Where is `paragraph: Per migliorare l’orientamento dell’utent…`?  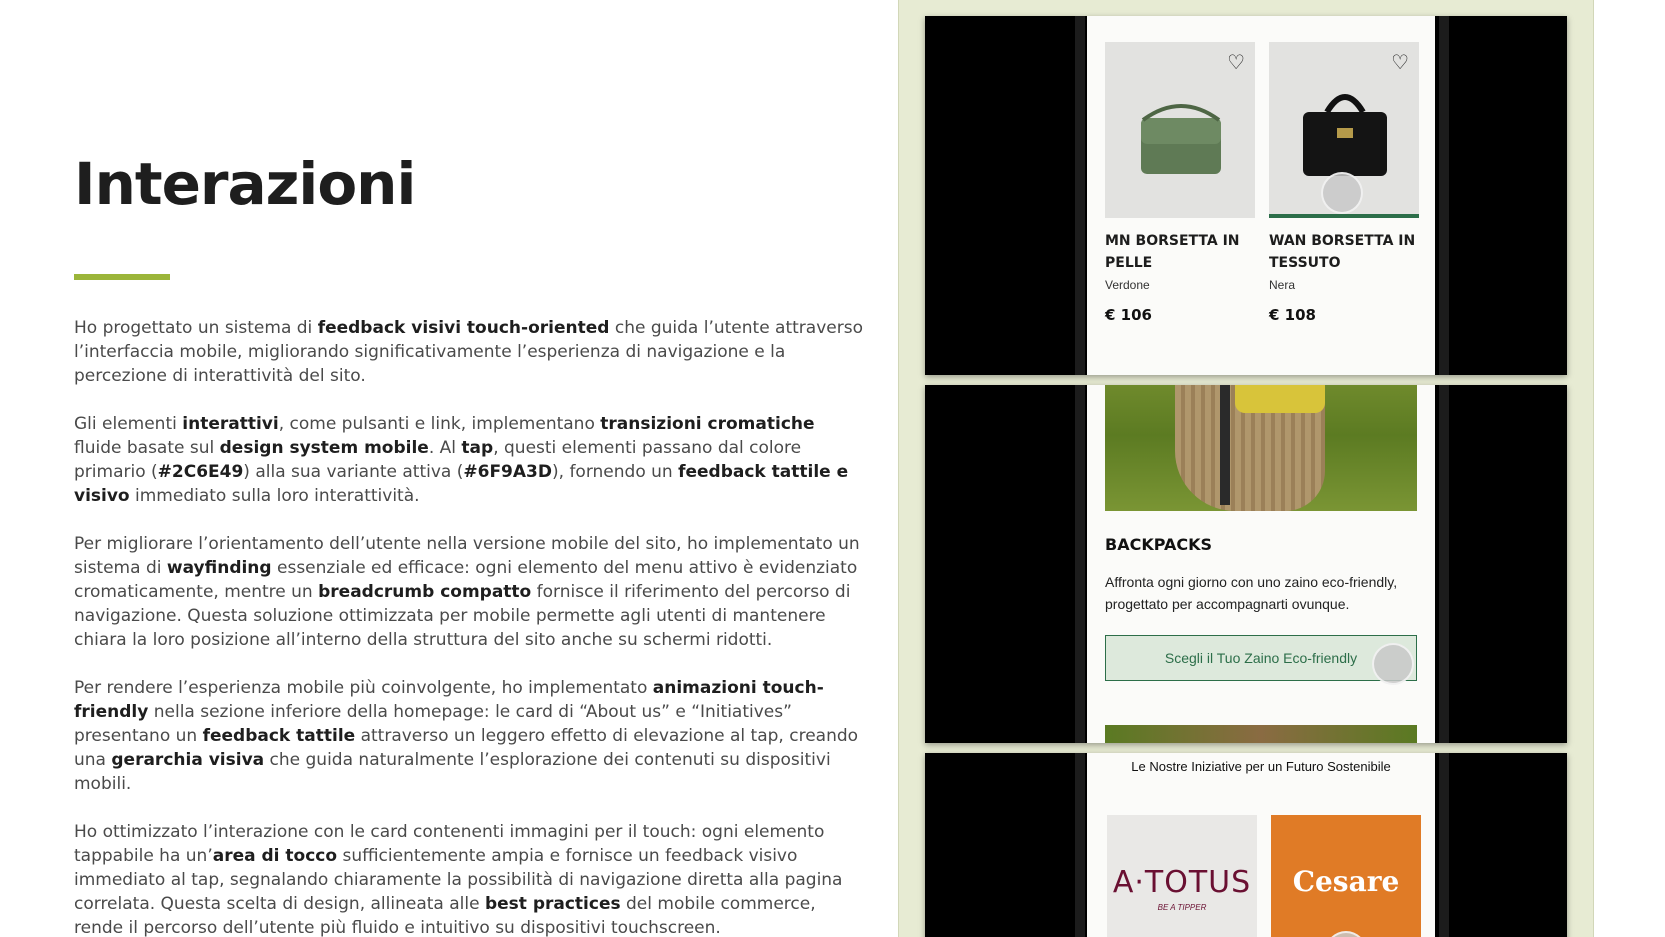
paragraph: Per migliorare l’orientamento dell’utent… is located at coordinates (469, 592).